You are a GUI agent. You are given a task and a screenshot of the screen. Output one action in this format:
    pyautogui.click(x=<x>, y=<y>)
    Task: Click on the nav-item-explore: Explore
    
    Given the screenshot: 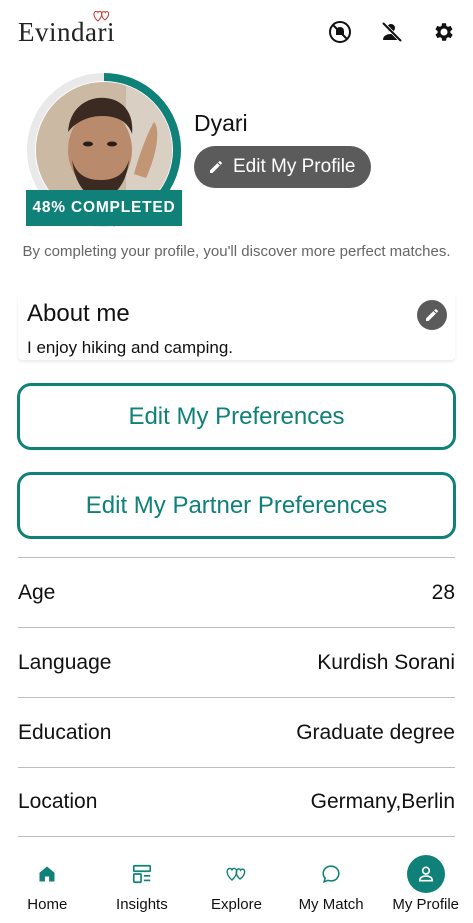 What is the action you would take?
    pyautogui.click(x=236, y=884)
    